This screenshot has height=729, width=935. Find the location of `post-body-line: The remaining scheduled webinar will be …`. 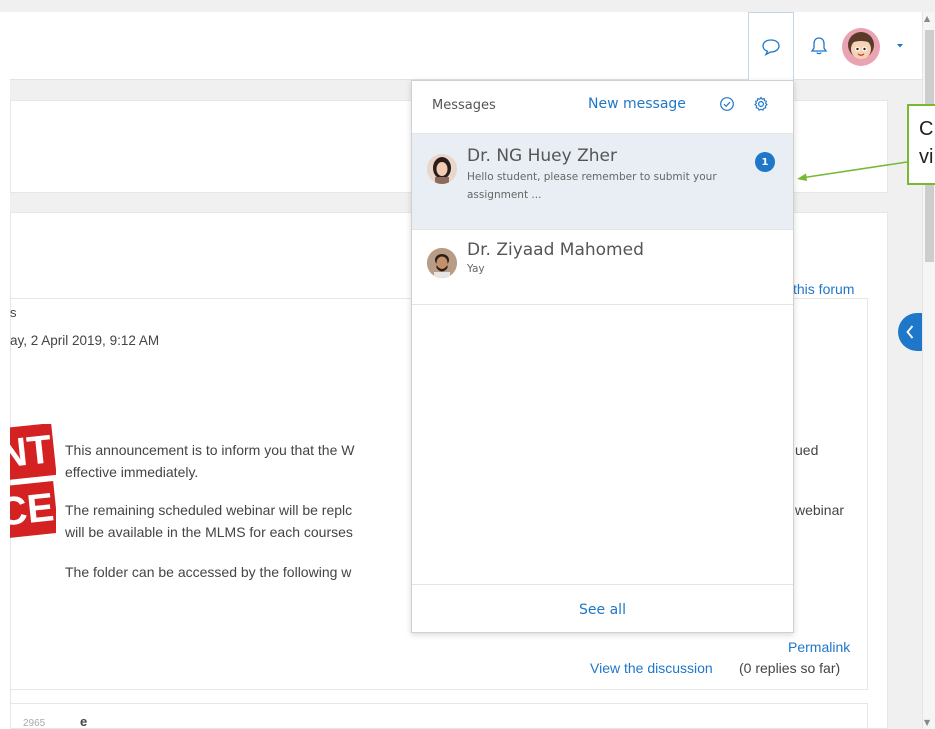

post-body-line: The remaining scheduled webinar will be … is located at coordinates (209, 510).